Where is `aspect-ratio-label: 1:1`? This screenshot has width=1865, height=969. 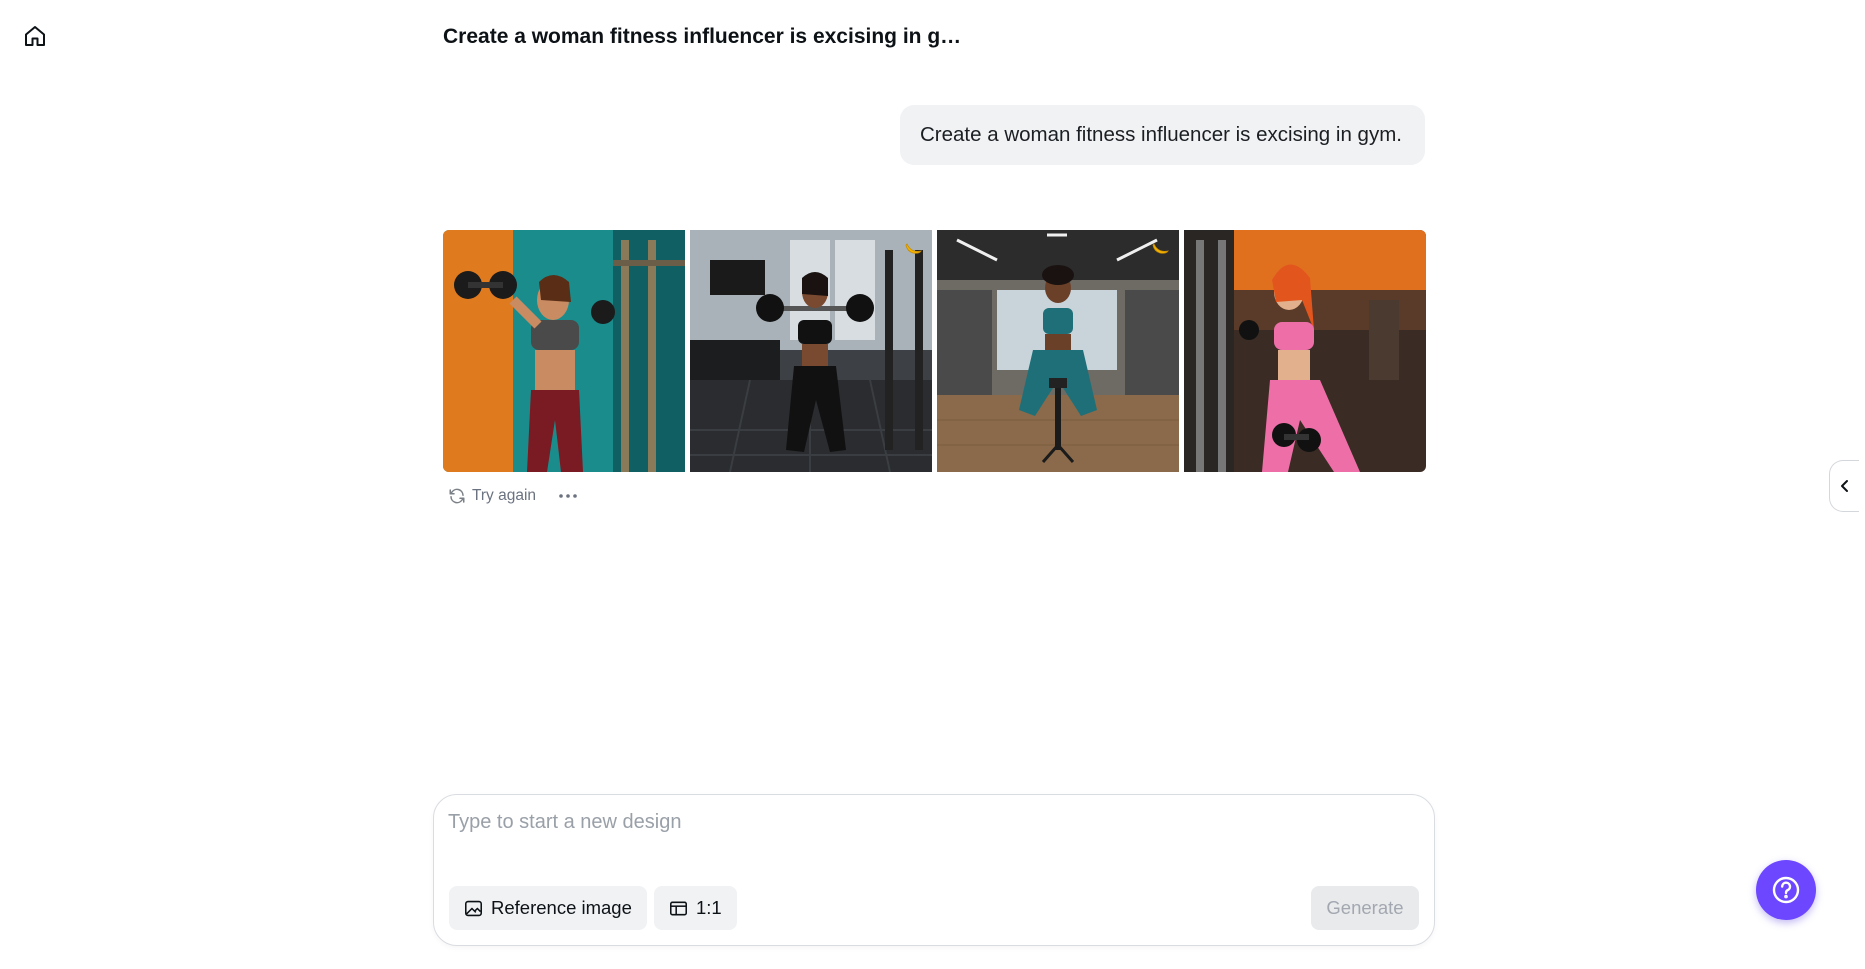 aspect-ratio-label: 1:1 is located at coordinates (709, 907).